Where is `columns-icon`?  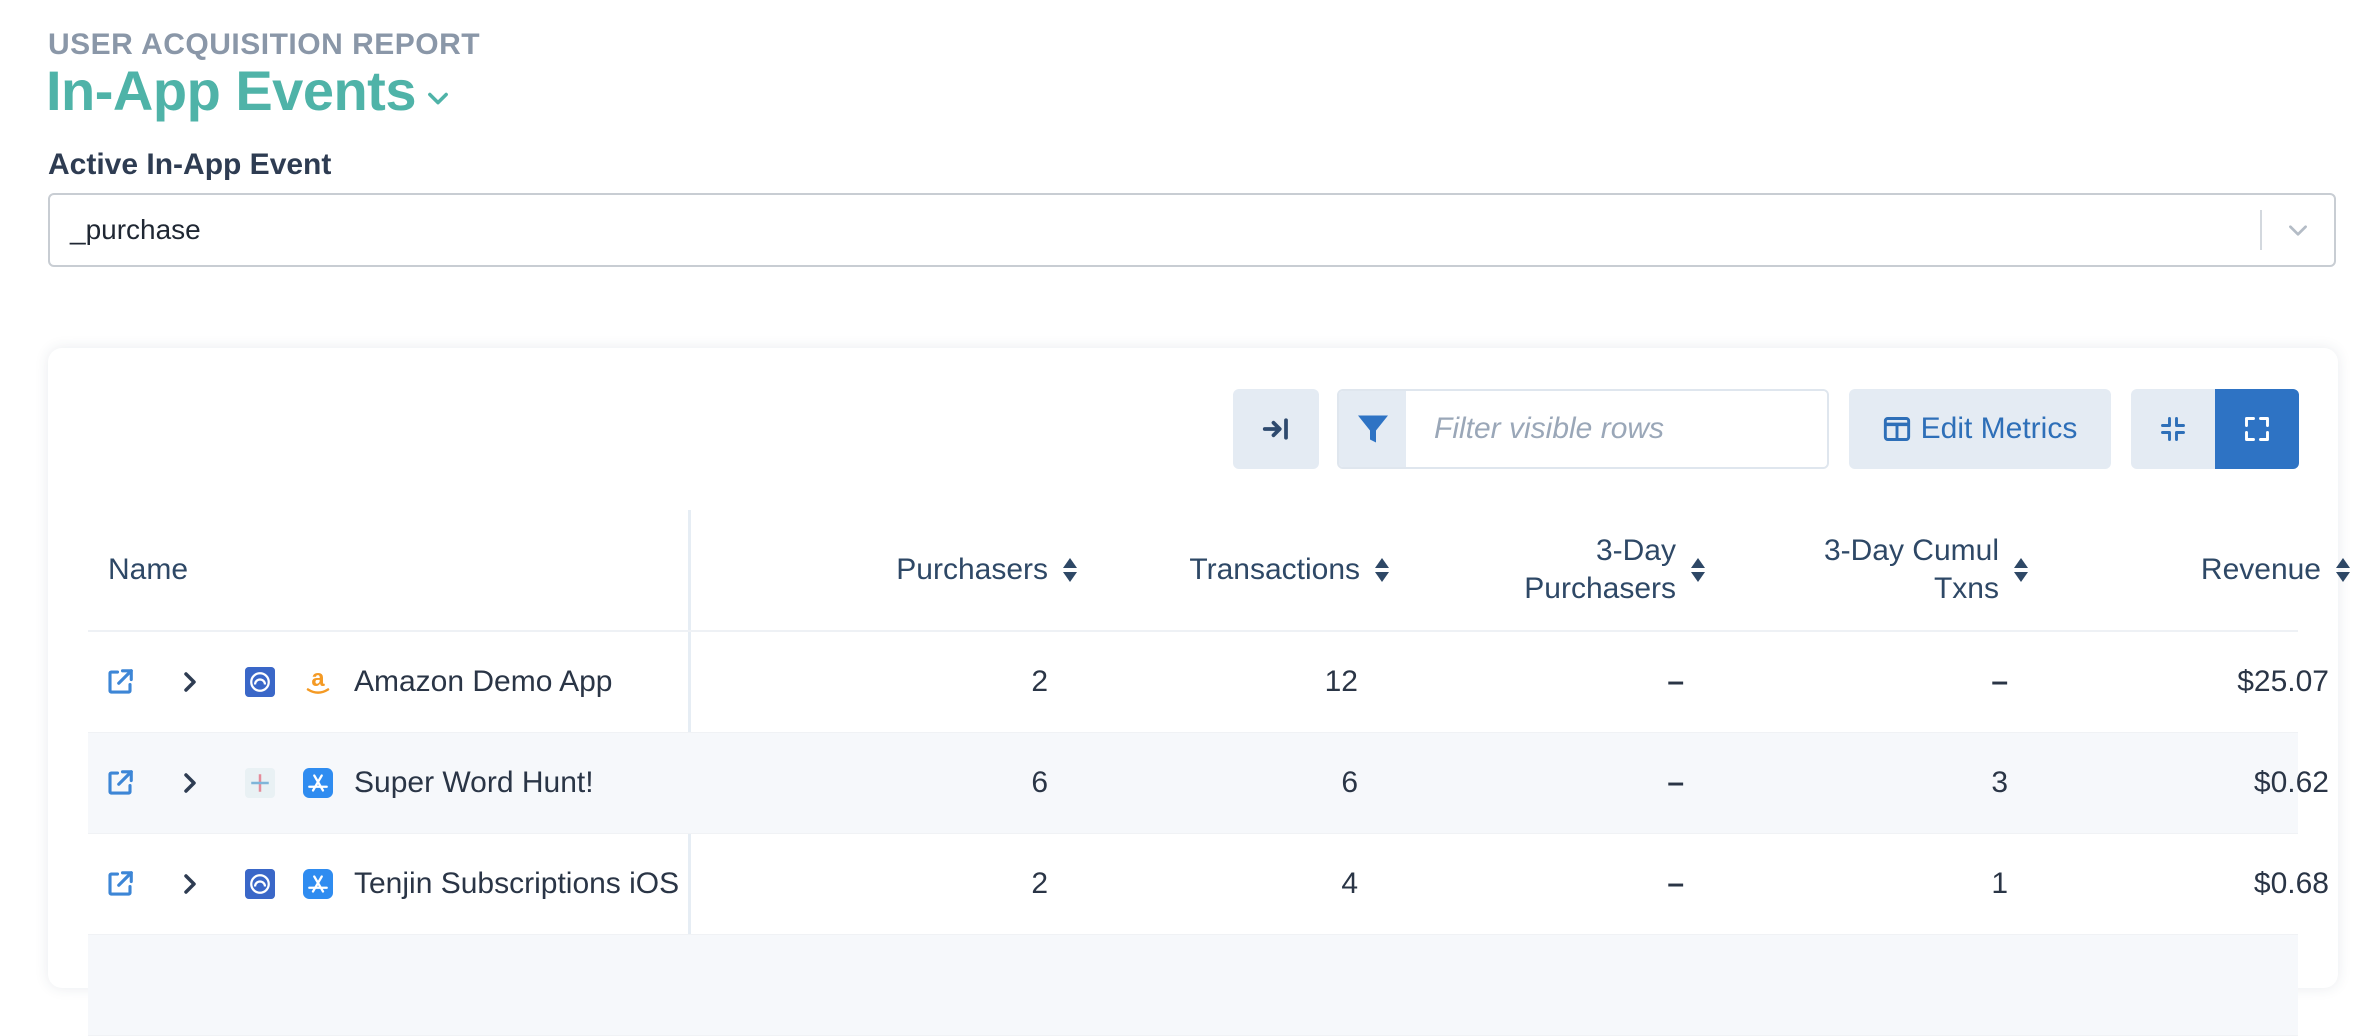 columns-icon is located at coordinates (1896, 429).